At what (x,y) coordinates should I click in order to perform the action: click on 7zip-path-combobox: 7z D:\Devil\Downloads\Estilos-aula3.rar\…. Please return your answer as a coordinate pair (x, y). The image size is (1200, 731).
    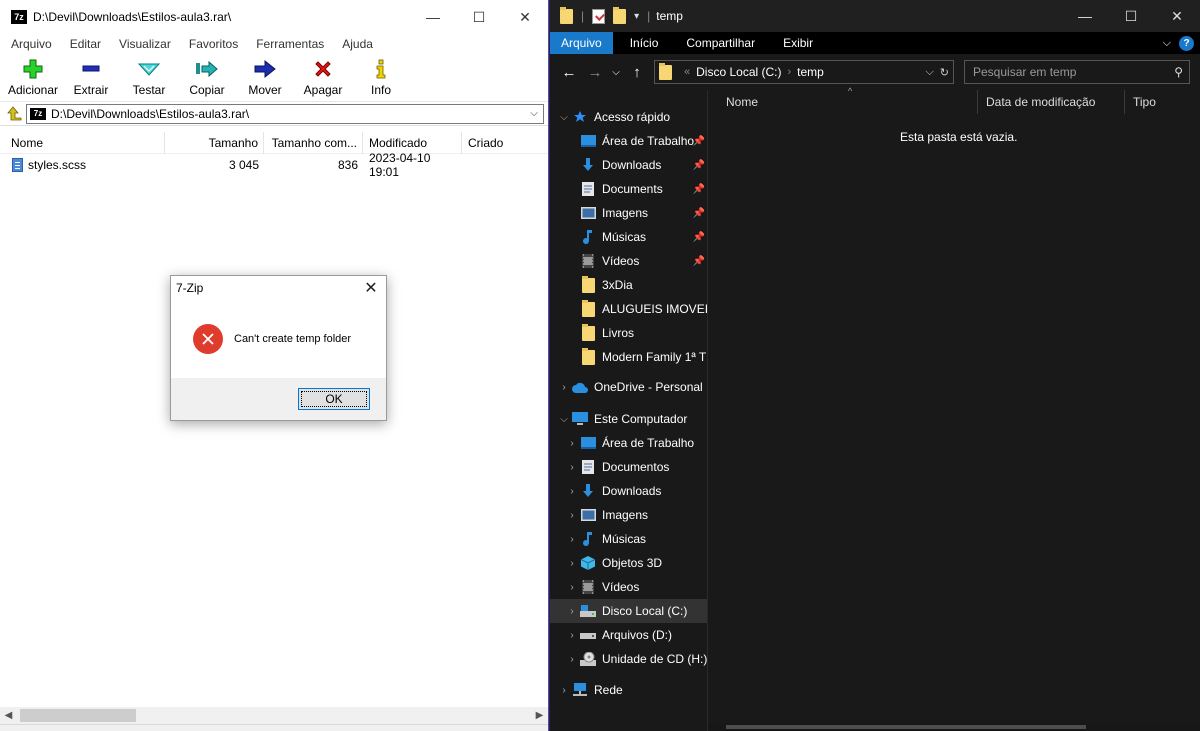
    Looking at the image, I should click on (285, 113).